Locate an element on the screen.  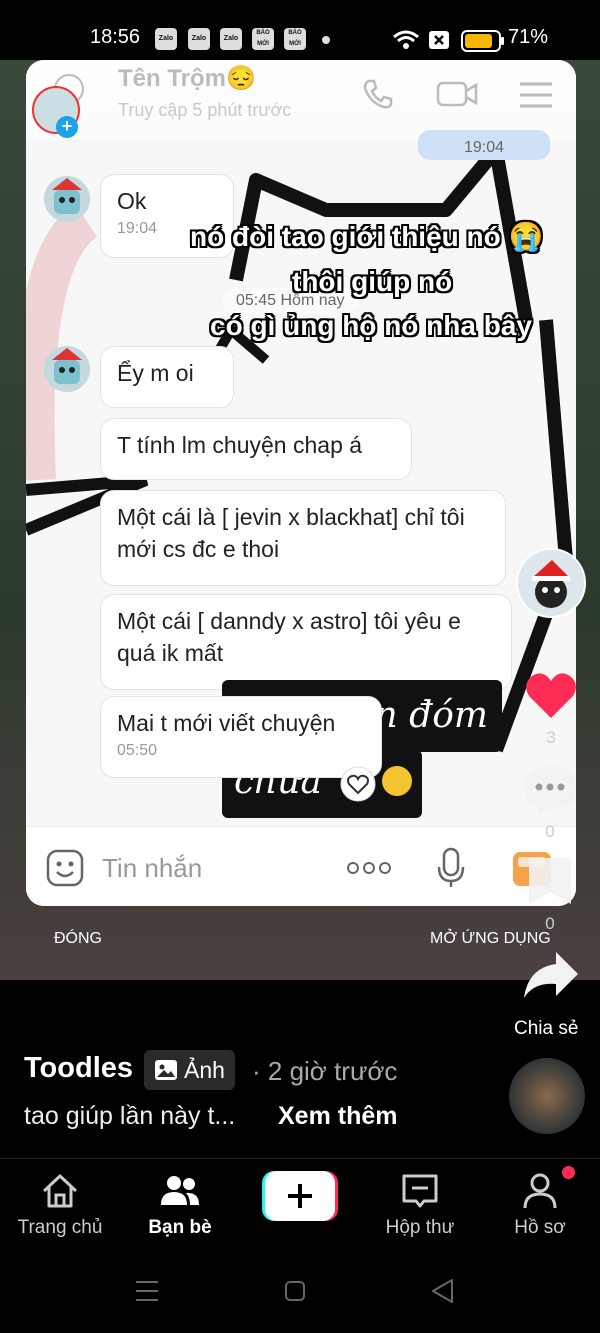
tab-label: Hồ sơ is located at coordinates (540, 1227).